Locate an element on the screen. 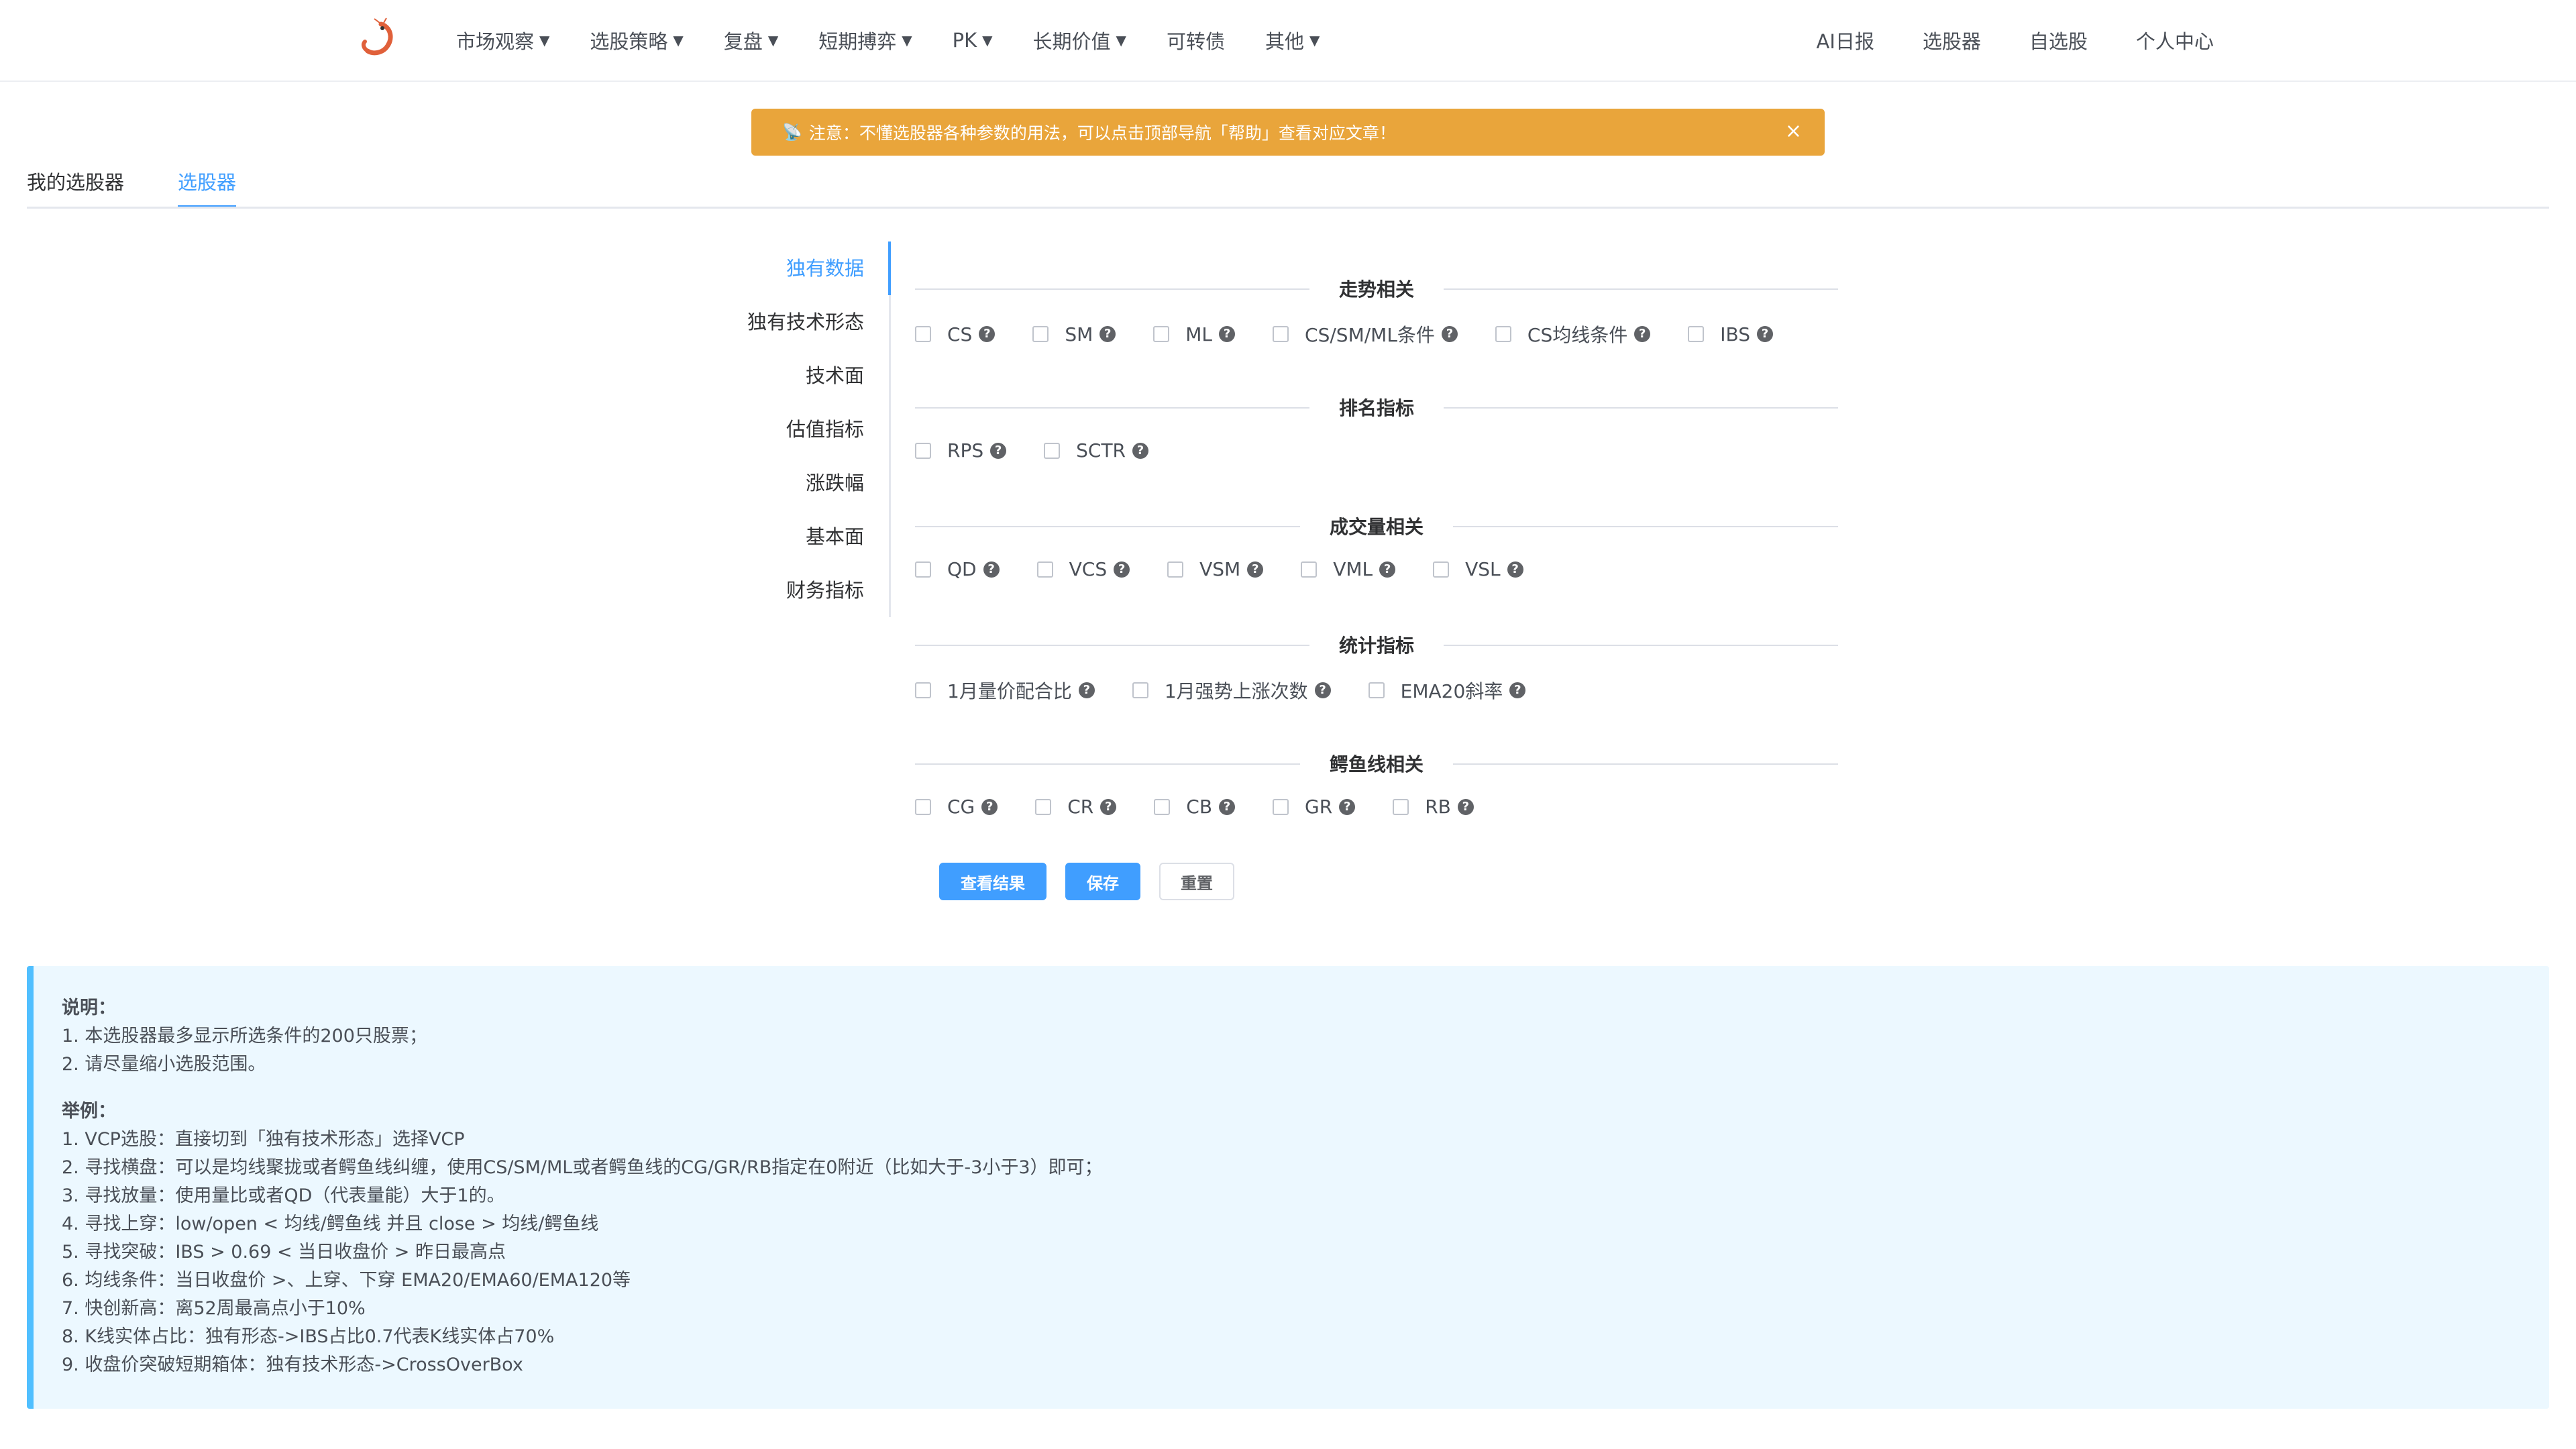 The width and height of the screenshot is (2576, 1449). filter-checkbox: 1月强势上涨次数? is located at coordinates (1231, 690).